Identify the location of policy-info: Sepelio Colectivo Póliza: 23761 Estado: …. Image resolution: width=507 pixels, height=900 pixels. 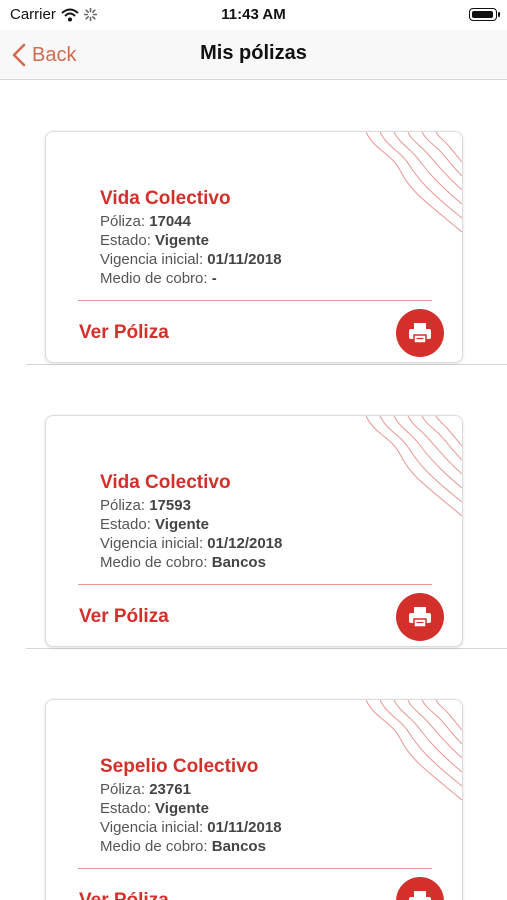
(191, 806).